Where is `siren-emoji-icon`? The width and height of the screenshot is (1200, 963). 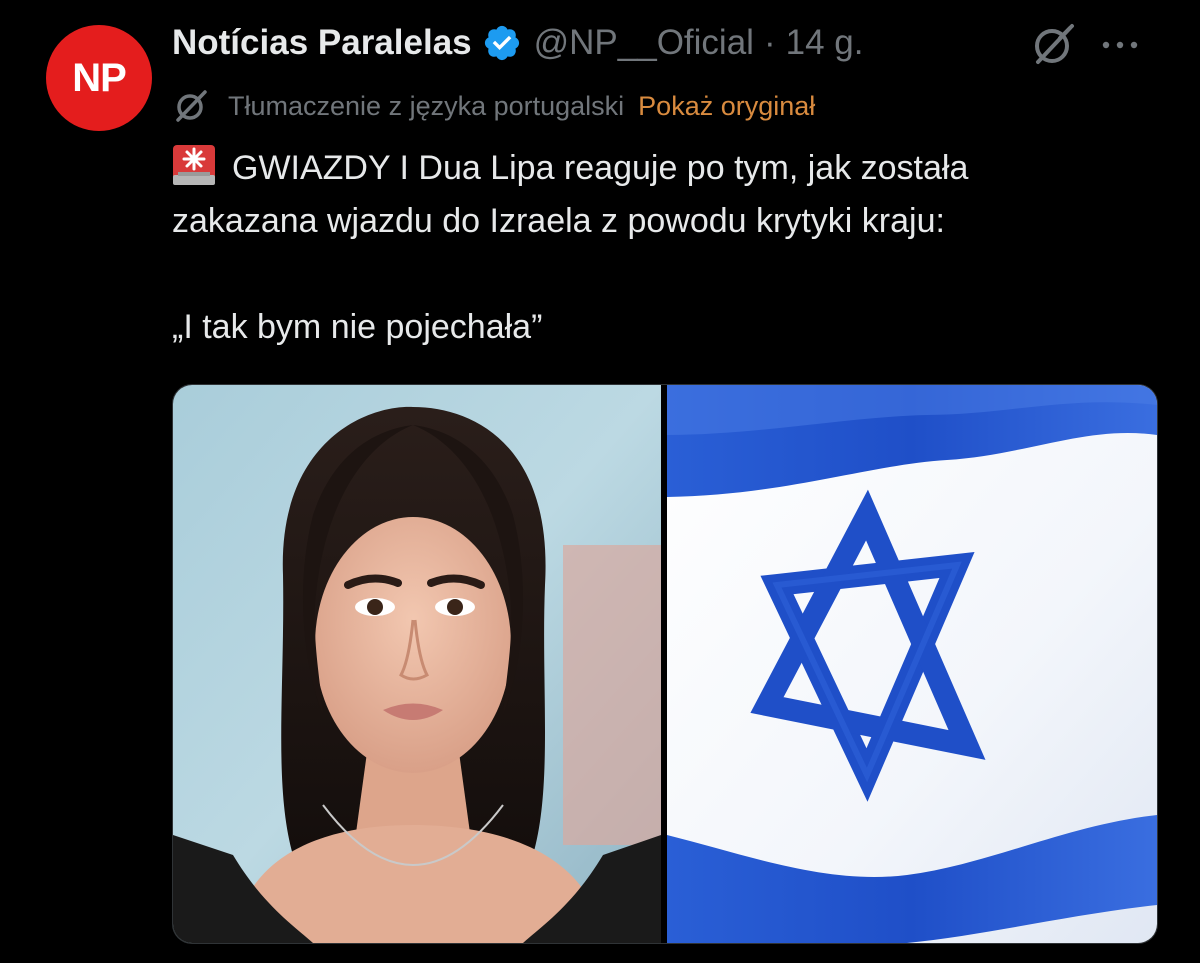 siren-emoji-icon is located at coordinates (194, 165).